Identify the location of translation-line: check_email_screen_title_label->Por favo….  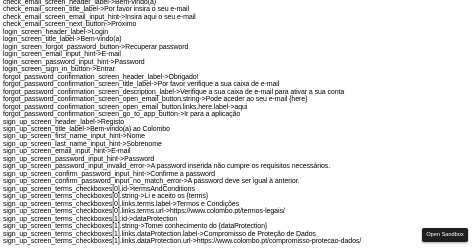
(96, 10).